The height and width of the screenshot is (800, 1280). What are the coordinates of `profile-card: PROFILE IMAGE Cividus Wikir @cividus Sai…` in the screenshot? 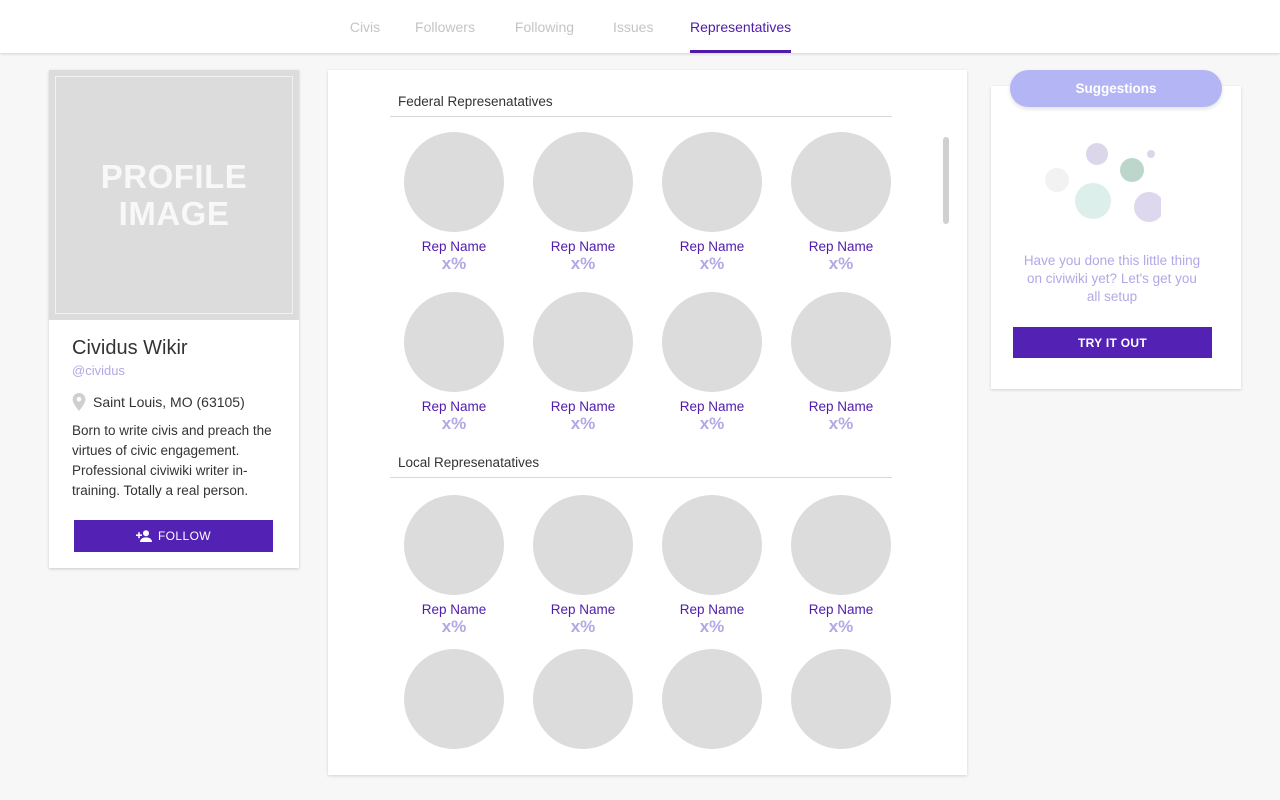 It's located at (174, 319).